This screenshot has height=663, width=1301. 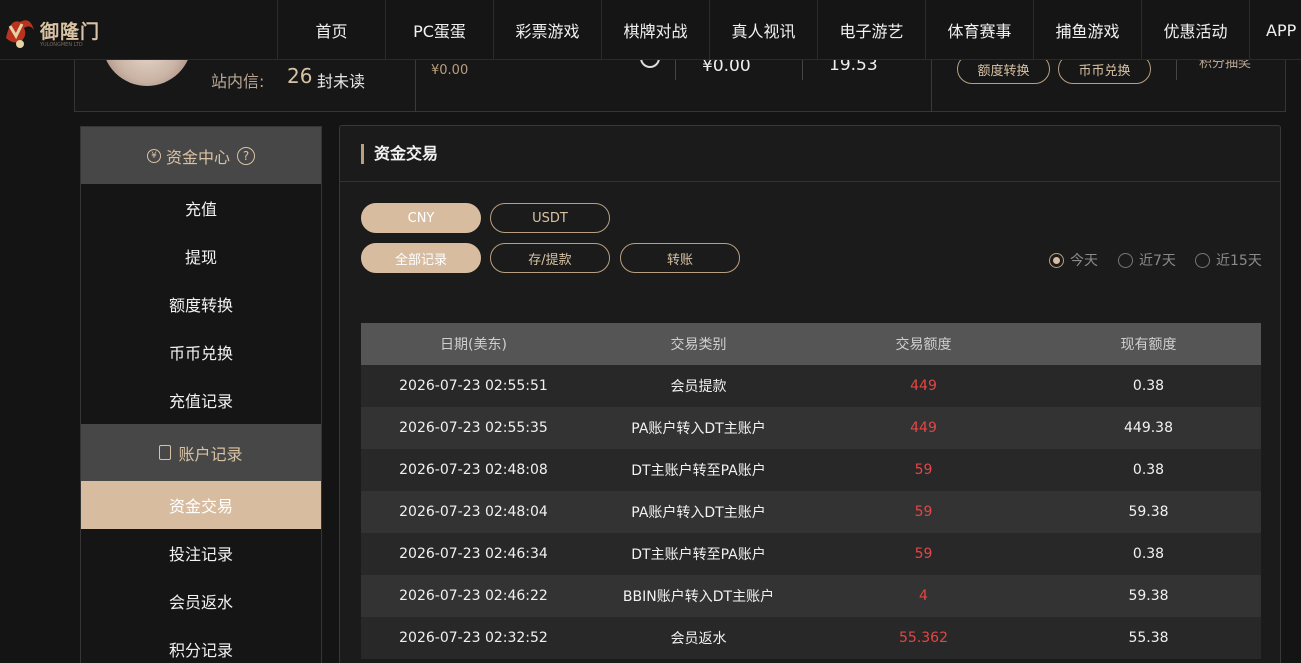 I want to click on unread-label: 封未读, so click(x=341, y=81).